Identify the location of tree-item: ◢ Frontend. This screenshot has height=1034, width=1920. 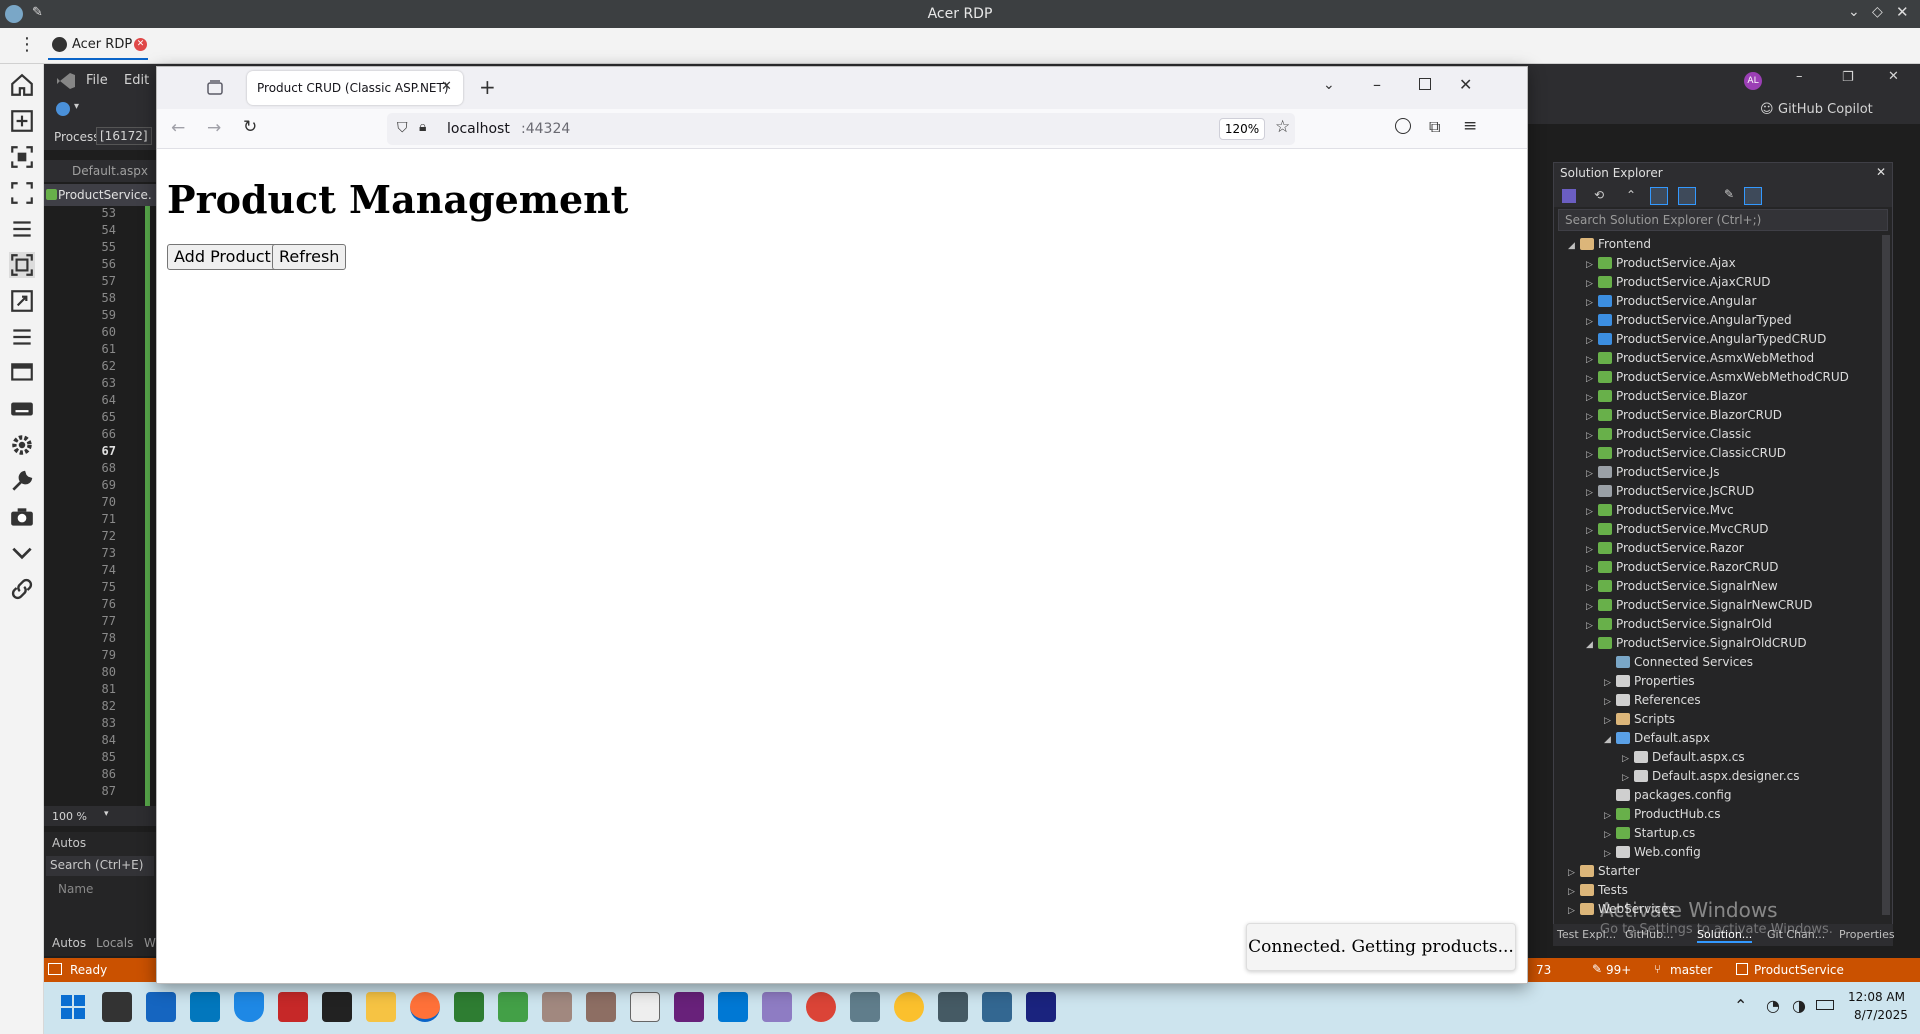
(1609, 244).